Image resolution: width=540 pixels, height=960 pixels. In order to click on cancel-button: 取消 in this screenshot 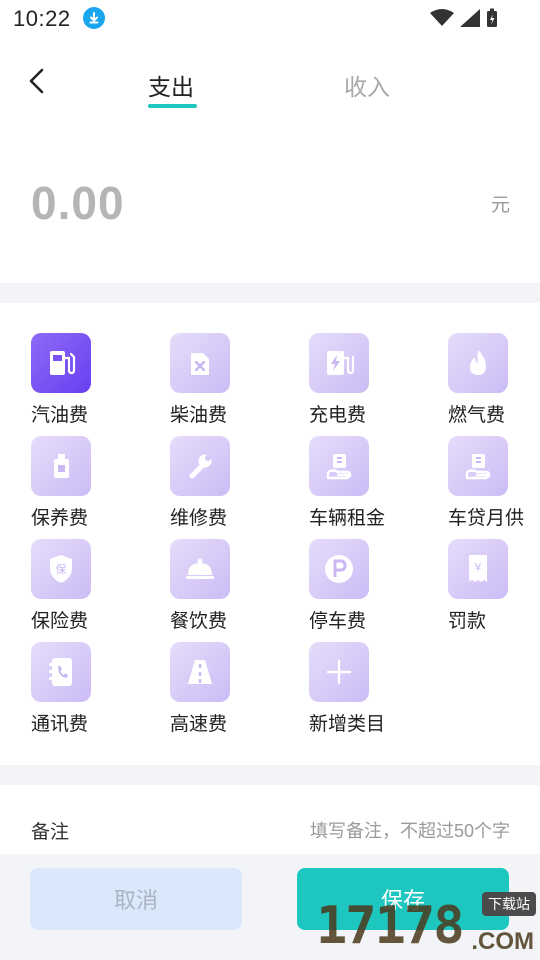, I will do `click(136, 899)`.